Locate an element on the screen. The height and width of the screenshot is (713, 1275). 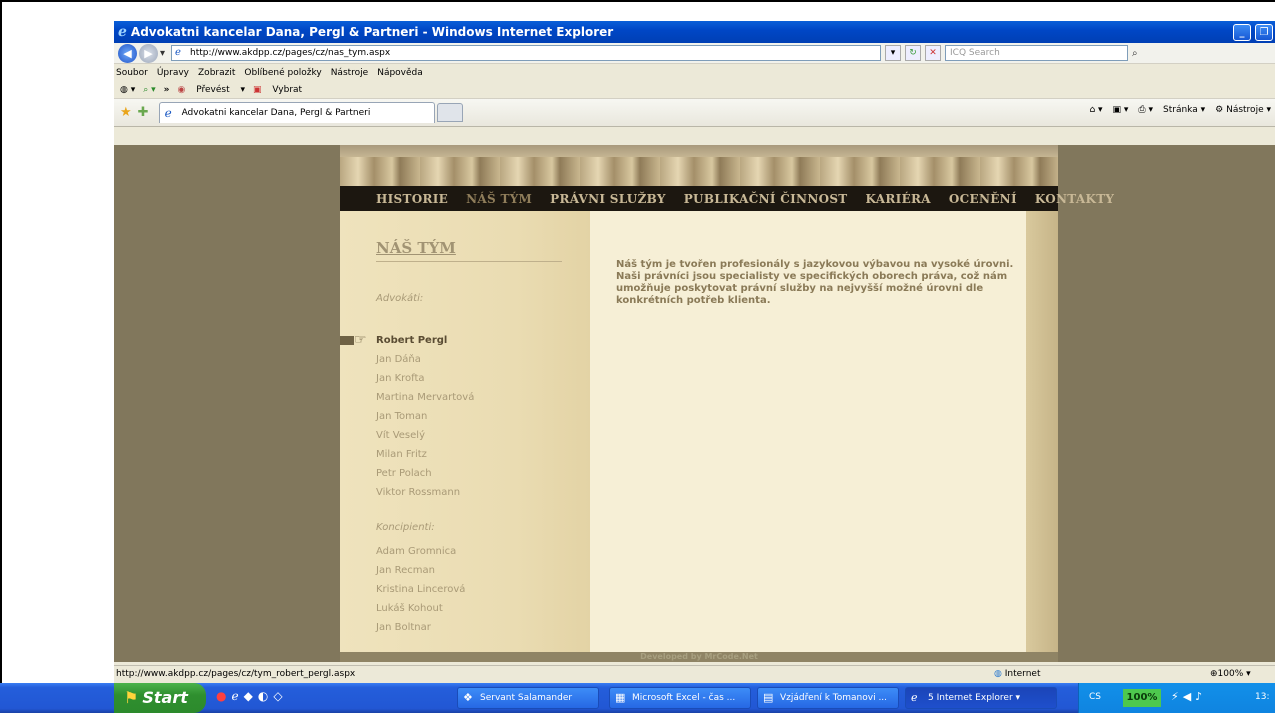
clock: 13: is located at coordinates (1262, 697).